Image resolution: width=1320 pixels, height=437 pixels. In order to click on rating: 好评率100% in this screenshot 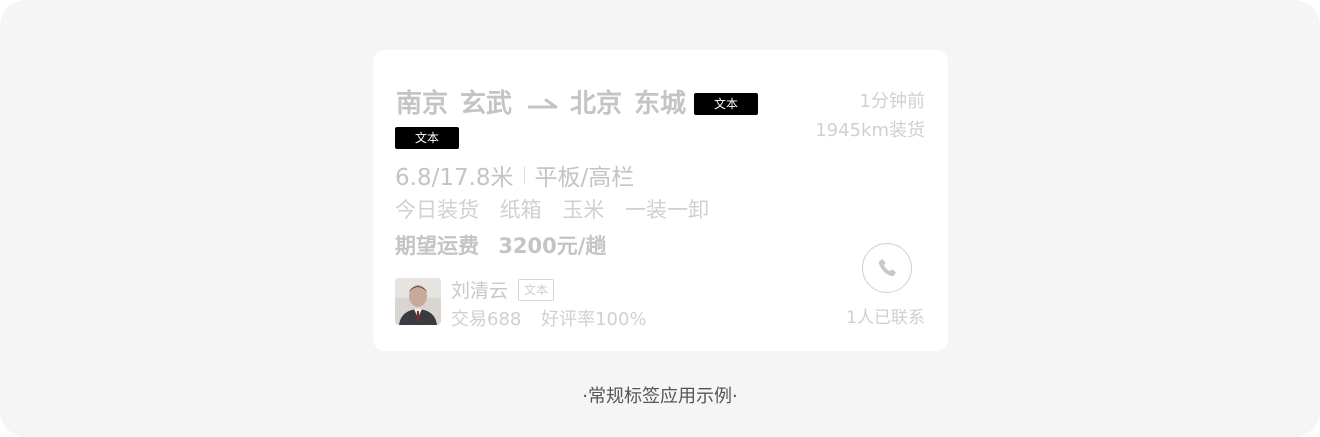, I will do `click(594, 319)`.